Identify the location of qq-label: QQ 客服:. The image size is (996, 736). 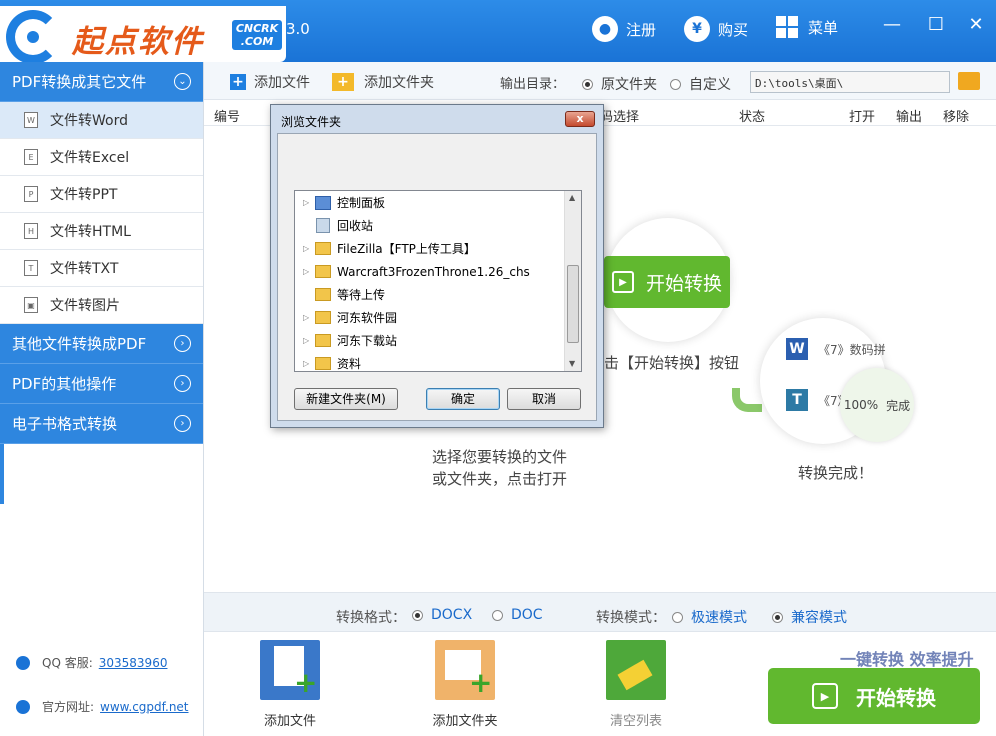
(67, 663).